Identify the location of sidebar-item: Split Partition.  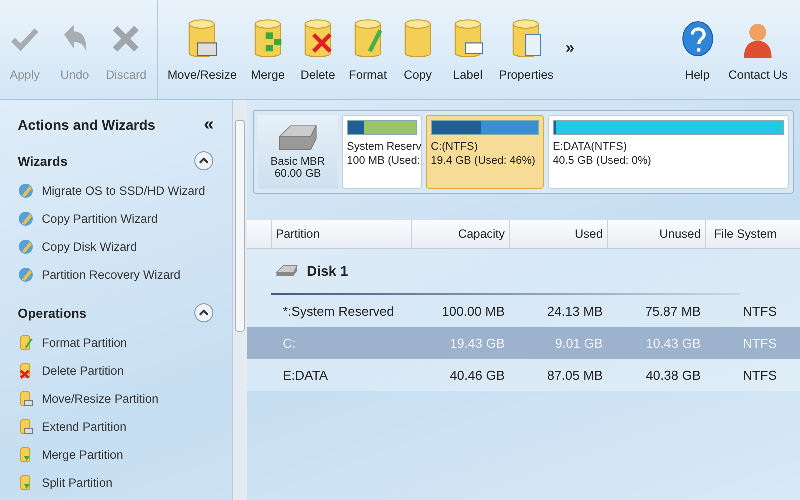
(116, 483).